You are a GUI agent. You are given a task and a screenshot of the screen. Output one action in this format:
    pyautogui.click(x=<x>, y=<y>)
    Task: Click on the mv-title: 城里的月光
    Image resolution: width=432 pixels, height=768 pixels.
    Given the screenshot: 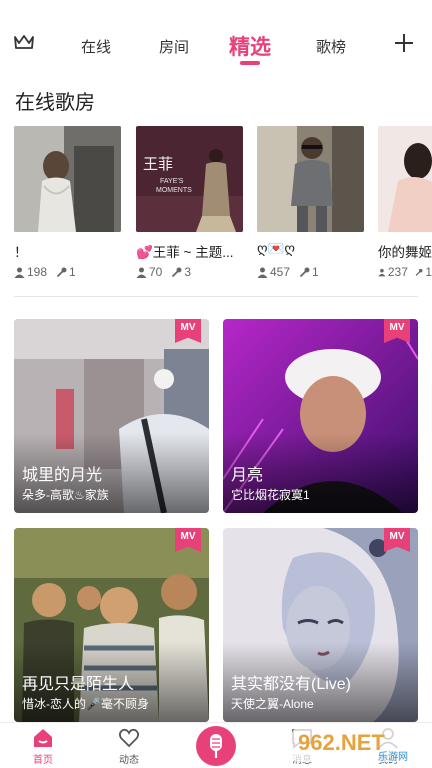 What is the action you would take?
    pyautogui.click(x=62, y=475)
    